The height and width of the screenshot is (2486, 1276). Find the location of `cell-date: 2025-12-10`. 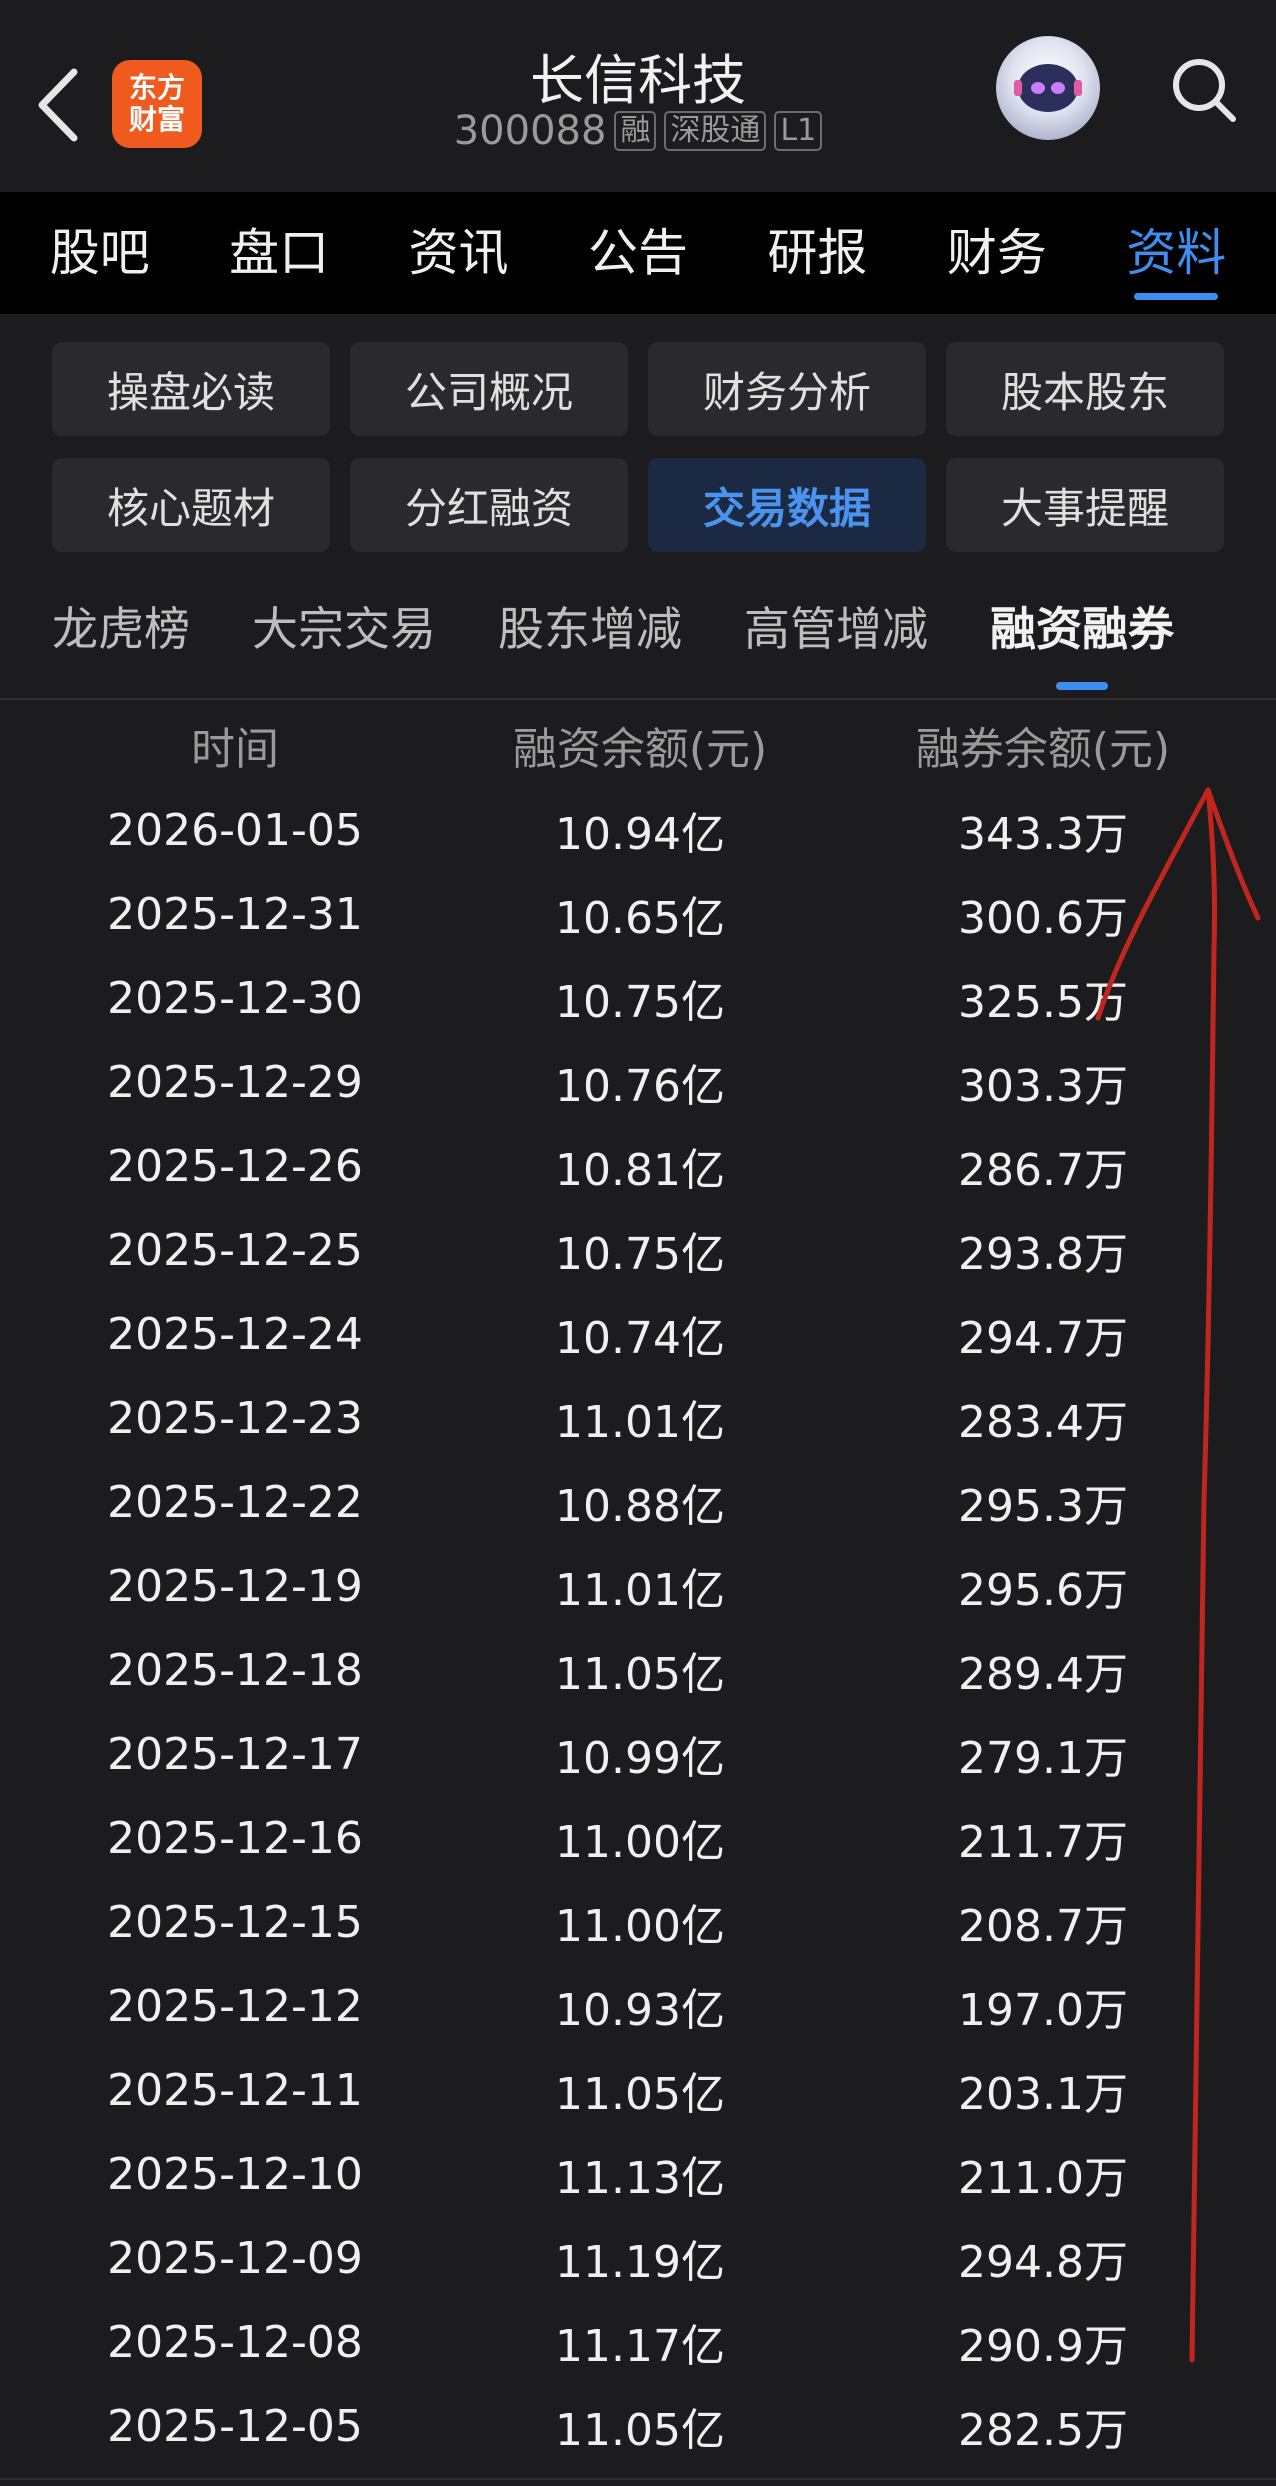

cell-date: 2025-12-10 is located at coordinates (235, 2174).